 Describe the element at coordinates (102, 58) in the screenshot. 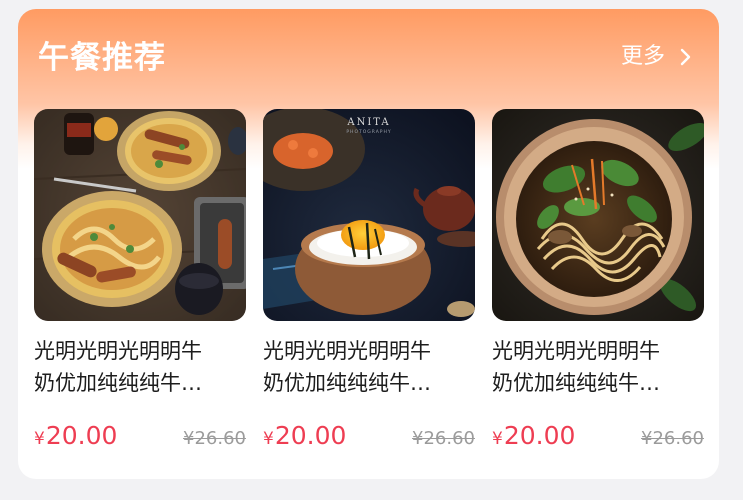

I see `section-title: 午餐推荐` at that location.